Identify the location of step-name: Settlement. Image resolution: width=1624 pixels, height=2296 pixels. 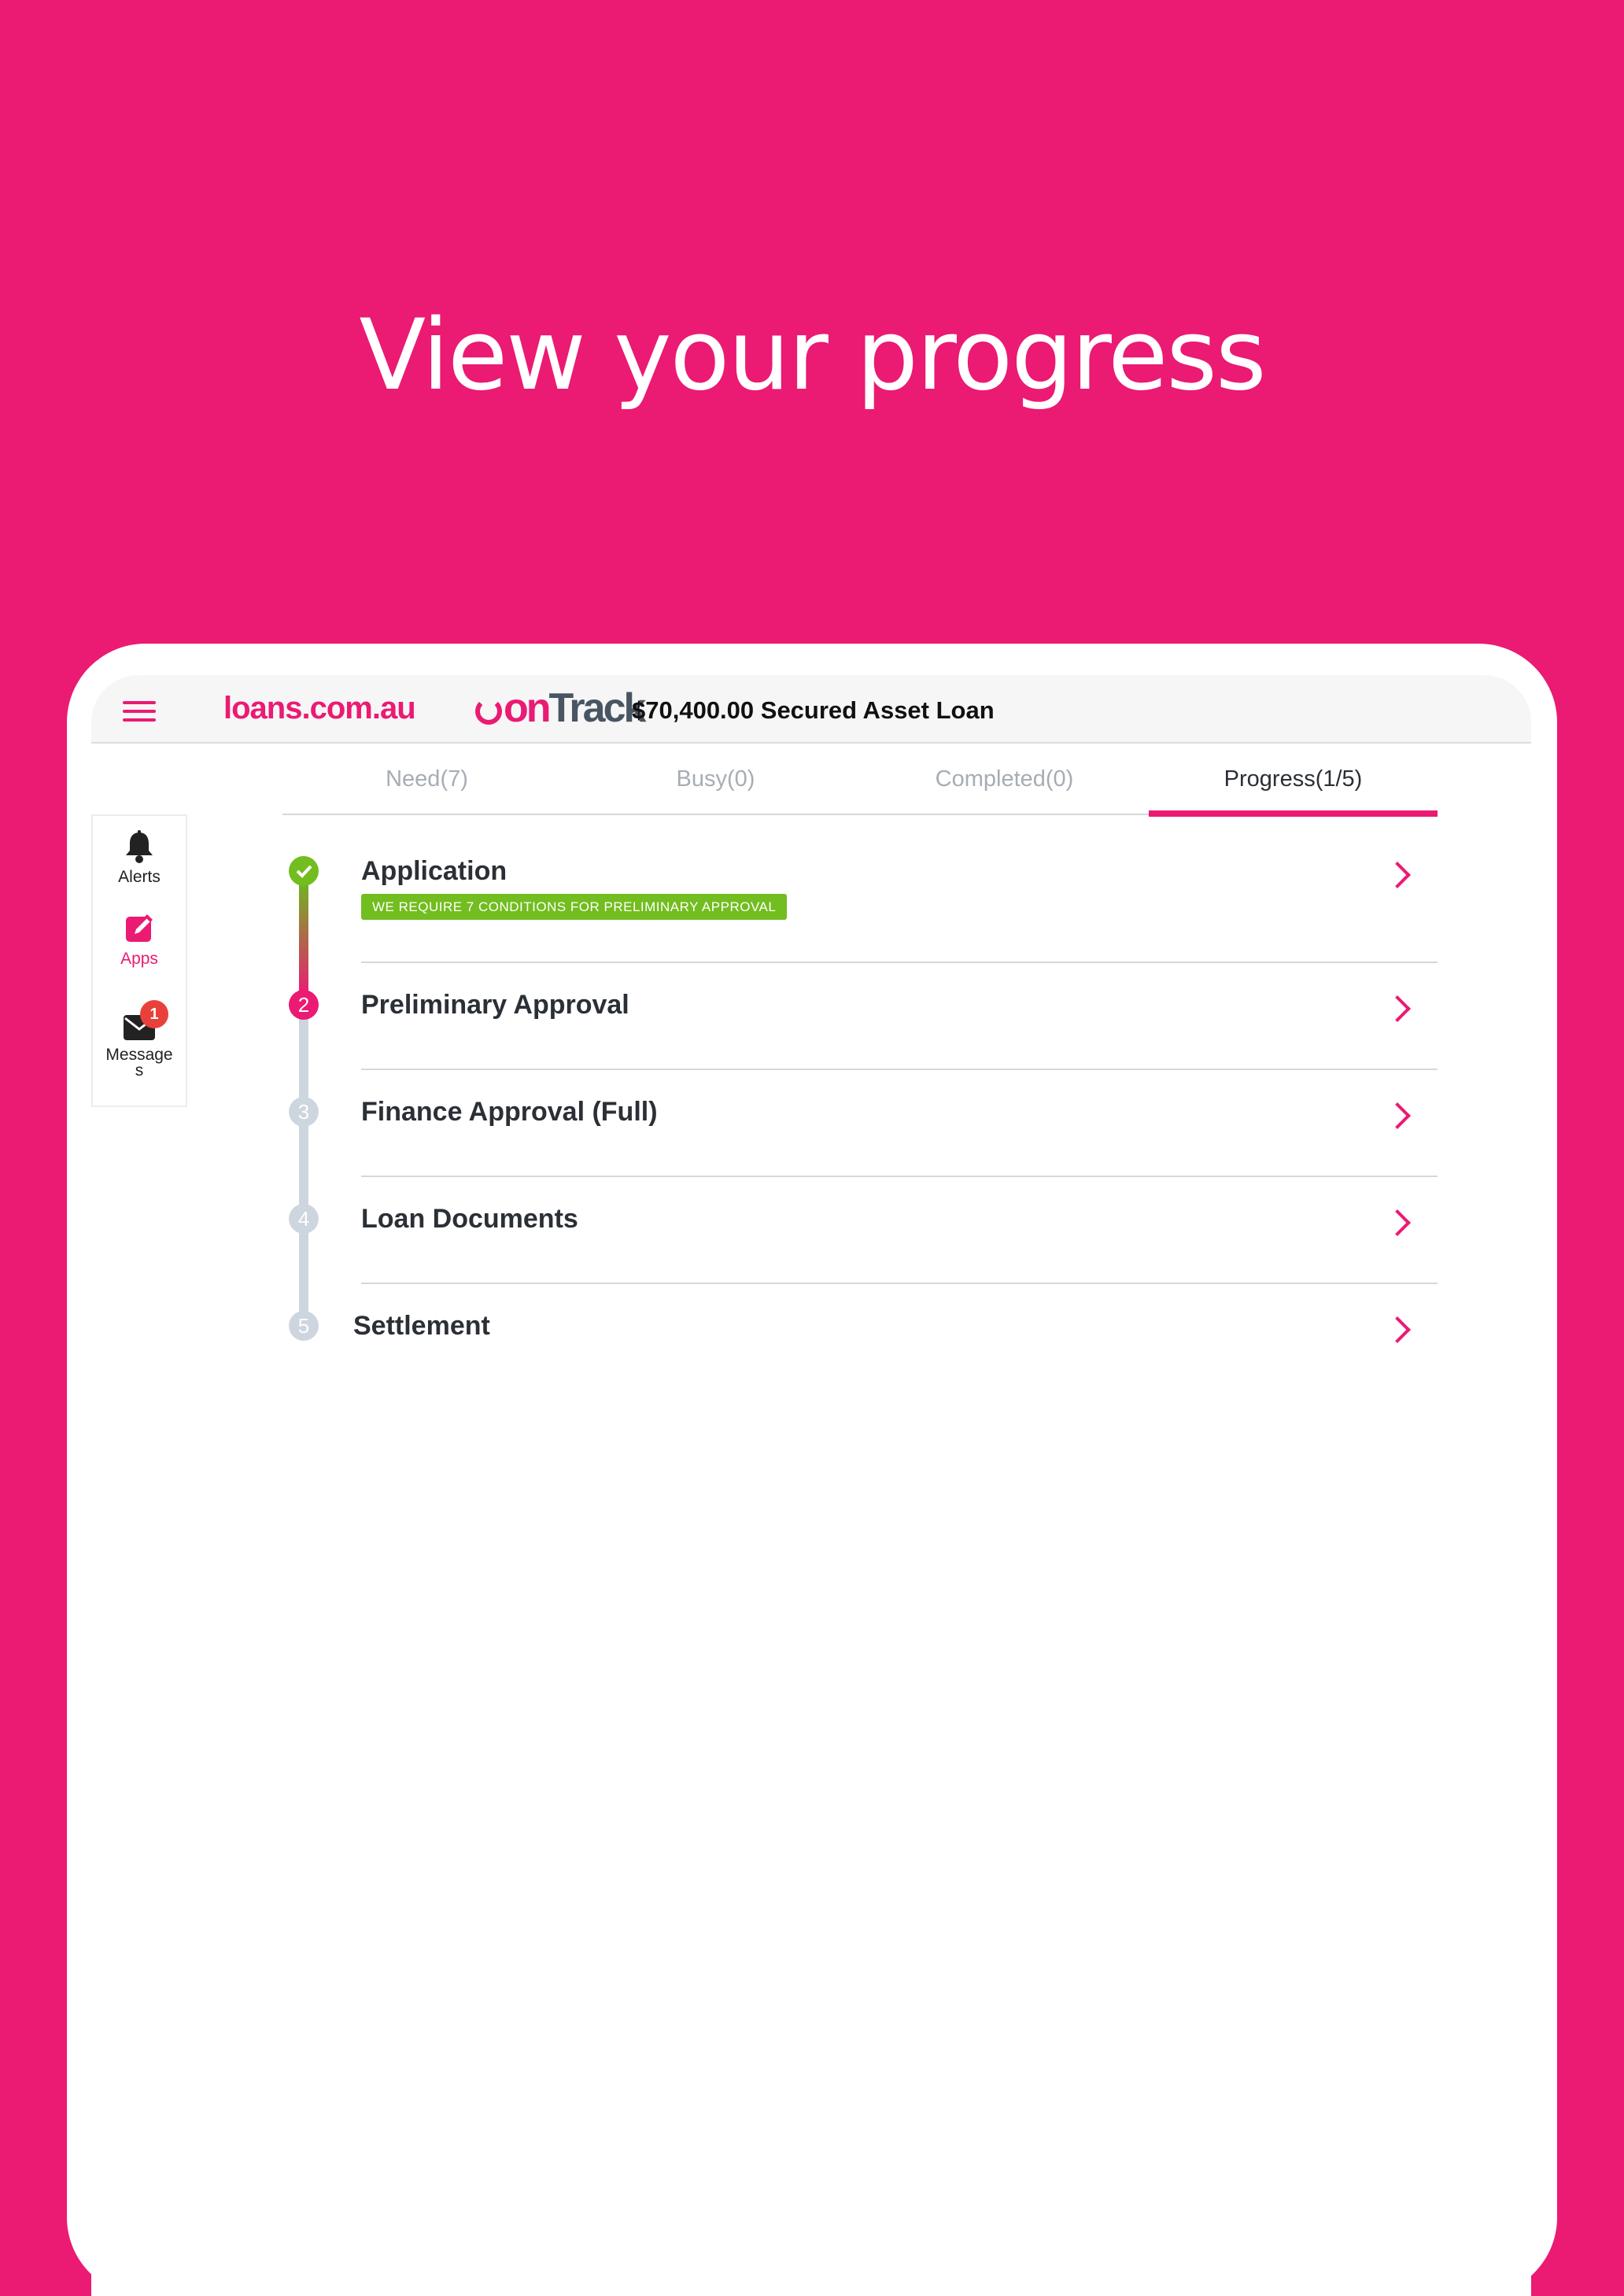
(421, 1326).